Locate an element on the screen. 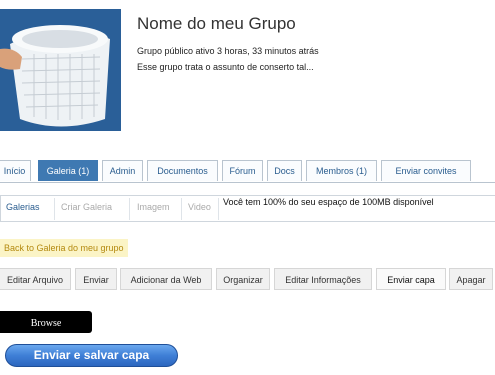 The height and width of the screenshot is (375, 495). action-editar-informacoes: Editar Informações is located at coordinates (323, 279).